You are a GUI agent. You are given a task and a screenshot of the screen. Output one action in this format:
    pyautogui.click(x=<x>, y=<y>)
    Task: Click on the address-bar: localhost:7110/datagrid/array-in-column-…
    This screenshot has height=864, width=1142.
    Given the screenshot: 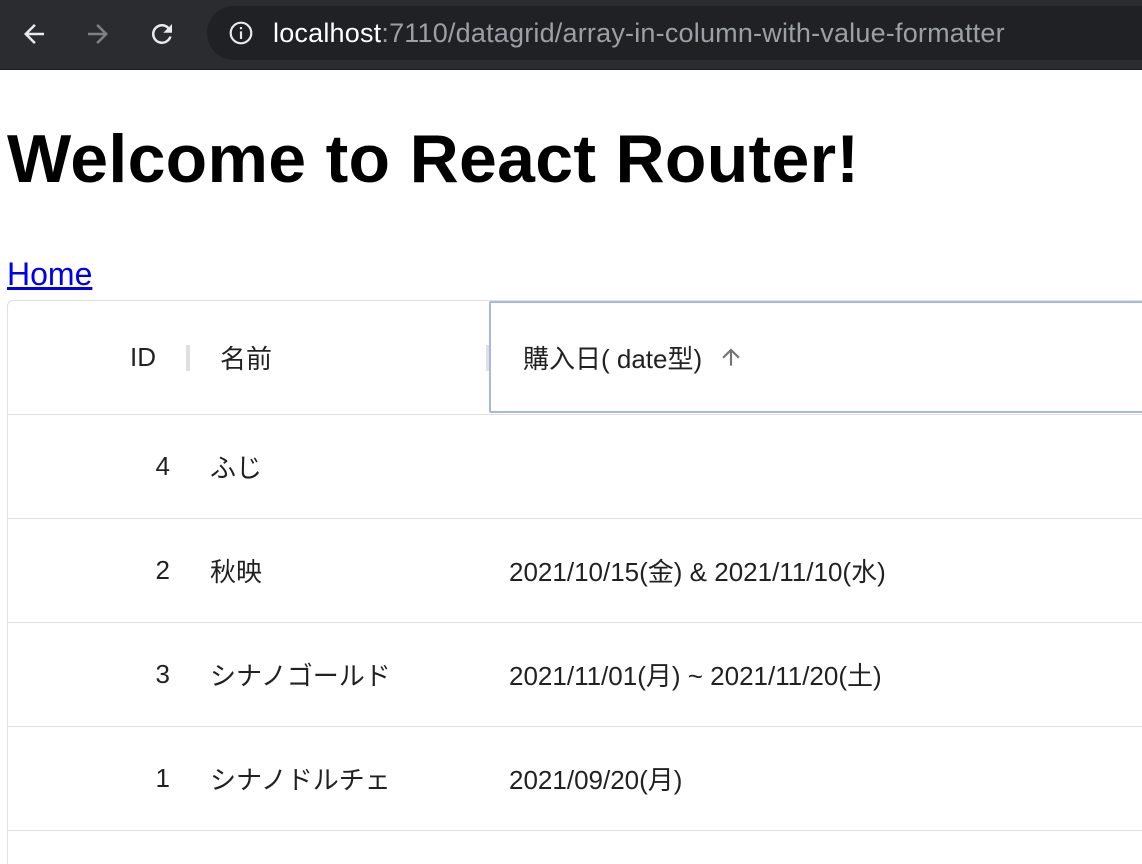 What is the action you would take?
    pyautogui.click(x=674, y=33)
    